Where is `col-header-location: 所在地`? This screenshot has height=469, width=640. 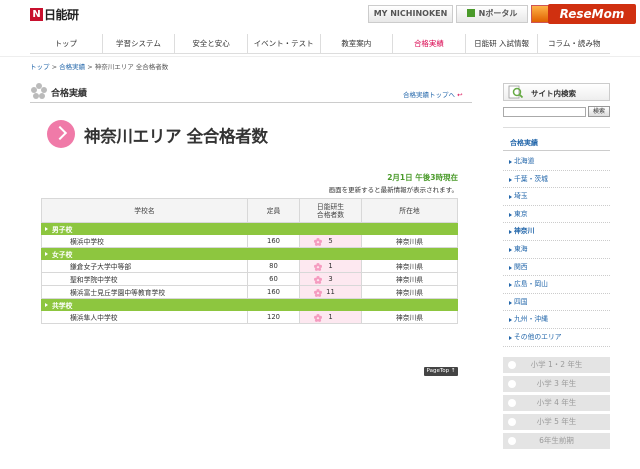
col-header-location: 所在地 is located at coordinates (409, 210).